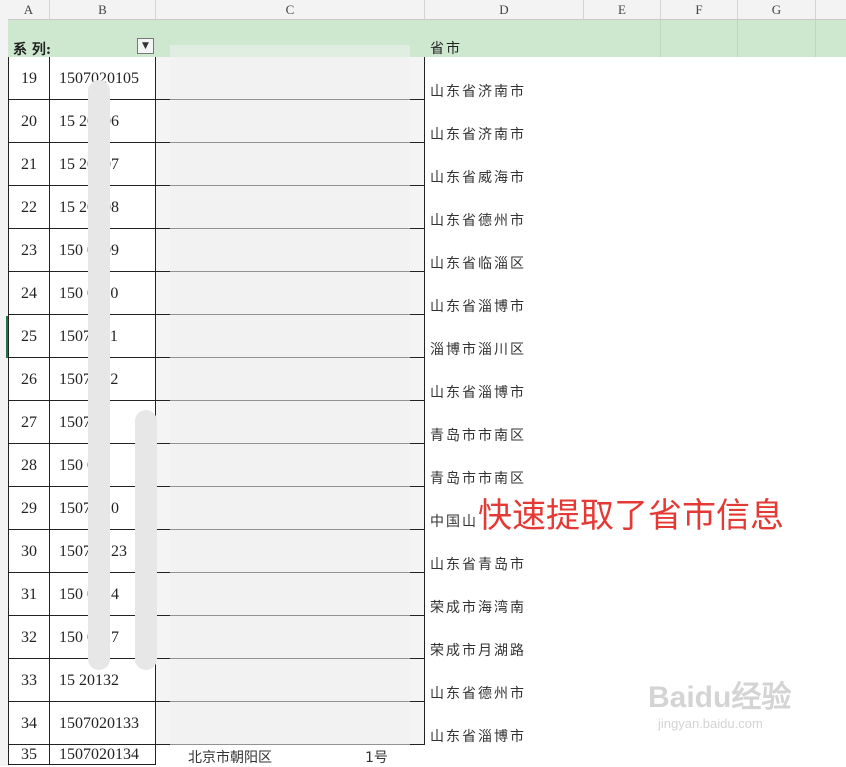 This screenshot has width=846, height=767. Describe the element at coordinates (29, 379) in the screenshot. I see `row-number: 26` at that location.